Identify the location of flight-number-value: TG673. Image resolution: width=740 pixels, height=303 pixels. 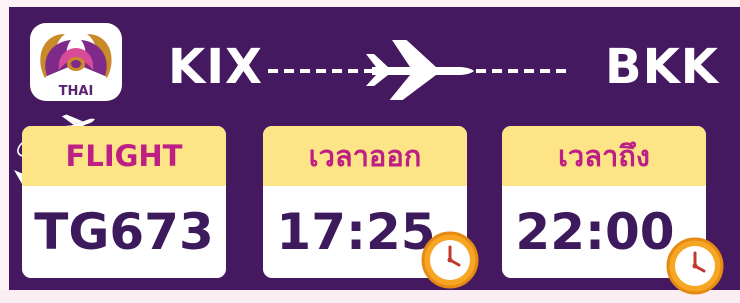
(124, 232).